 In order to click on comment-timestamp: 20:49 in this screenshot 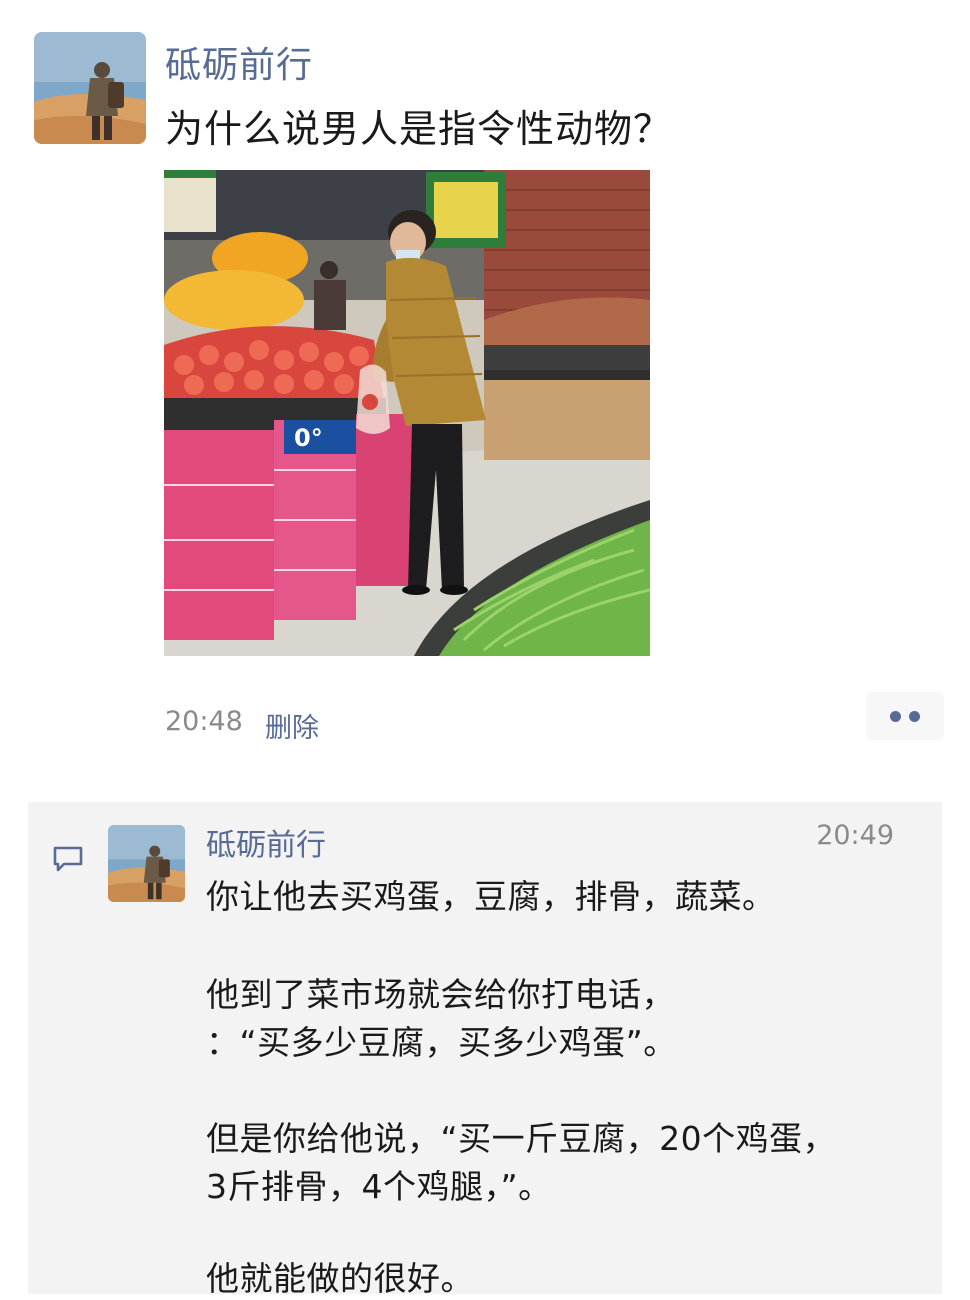, I will do `click(855, 835)`.